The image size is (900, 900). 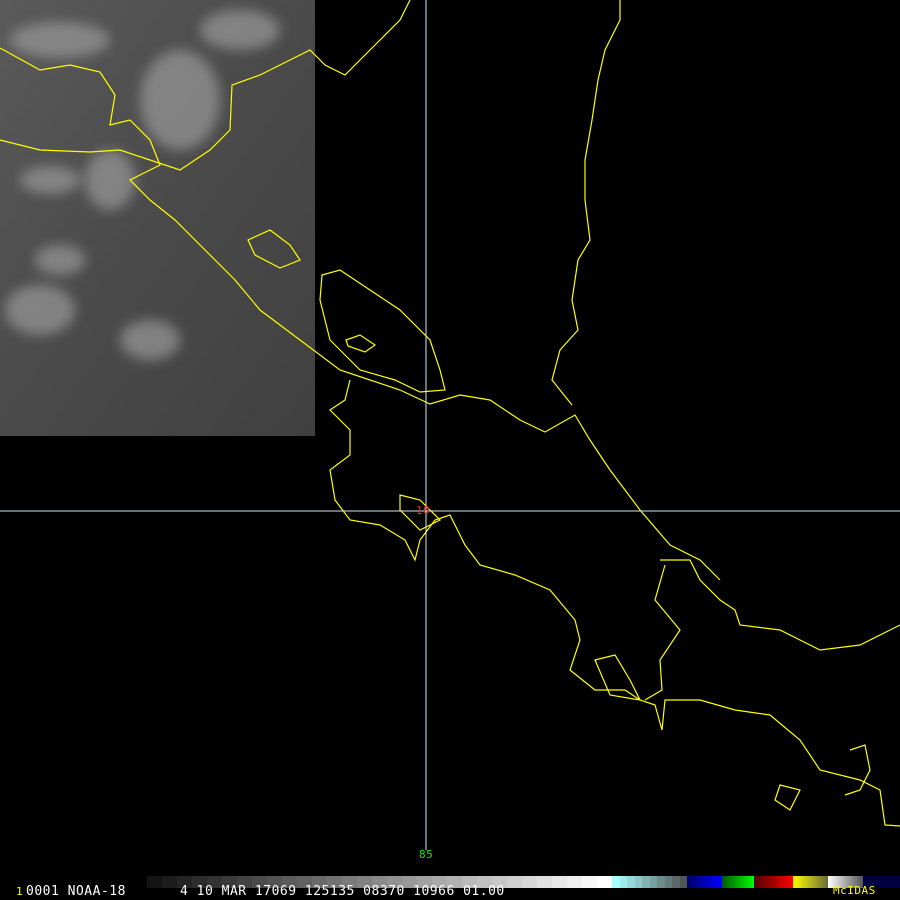 What do you see at coordinates (76, 891) in the screenshot?
I see `satellite-info: 0001 NOAA-18` at bounding box center [76, 891].